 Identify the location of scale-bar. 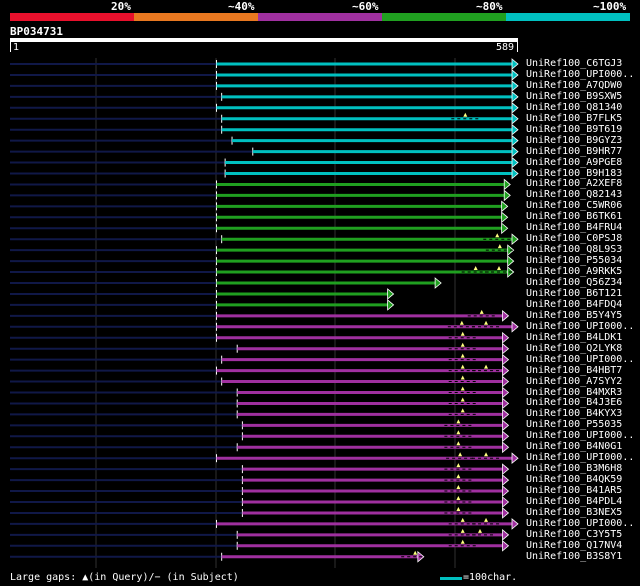
(451, 578).